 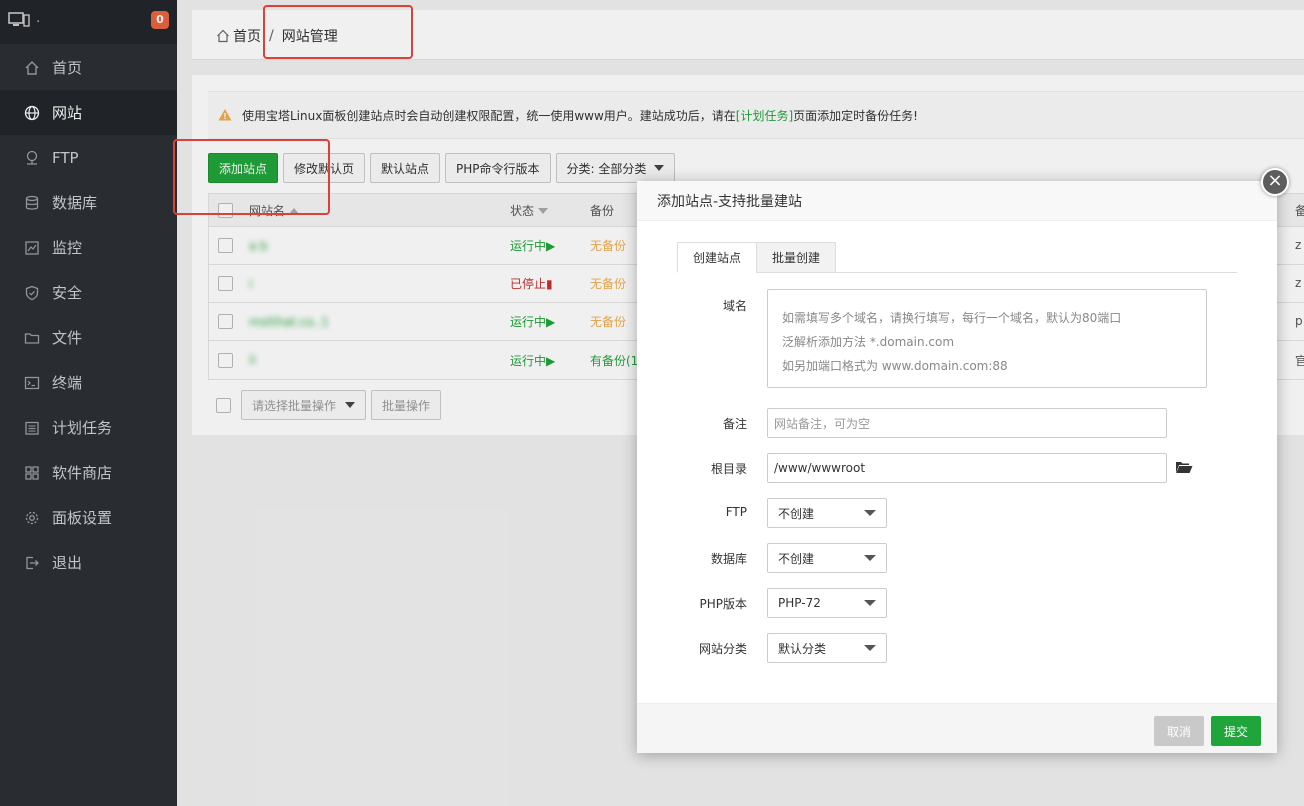 I want to click on sidebar-item-websites: 网站, so click(x=88, y=112).